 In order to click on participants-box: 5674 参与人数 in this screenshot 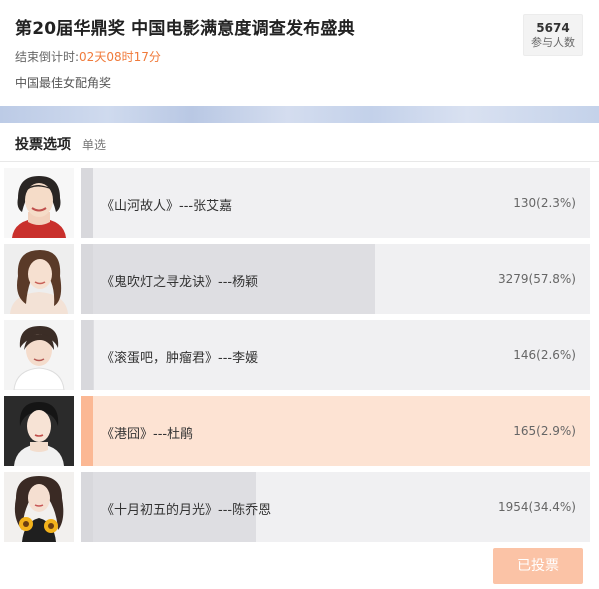, I will do `click(553, 35)`.